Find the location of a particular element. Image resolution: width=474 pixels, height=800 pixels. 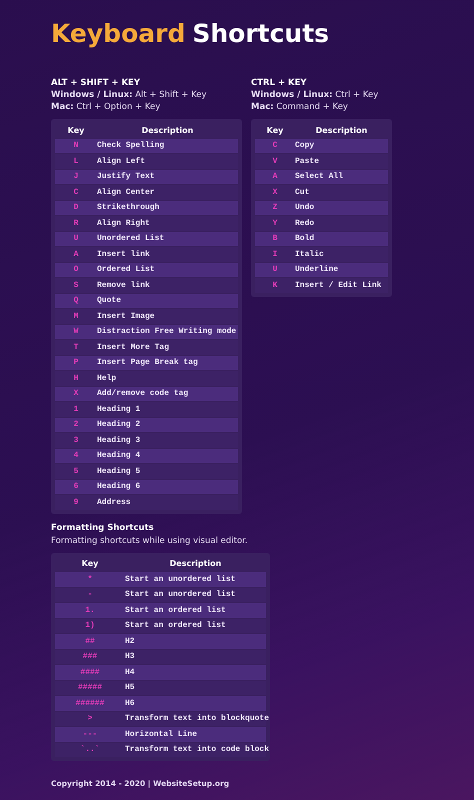

description-cell-text: Copy is located at coordinates (305, 145).